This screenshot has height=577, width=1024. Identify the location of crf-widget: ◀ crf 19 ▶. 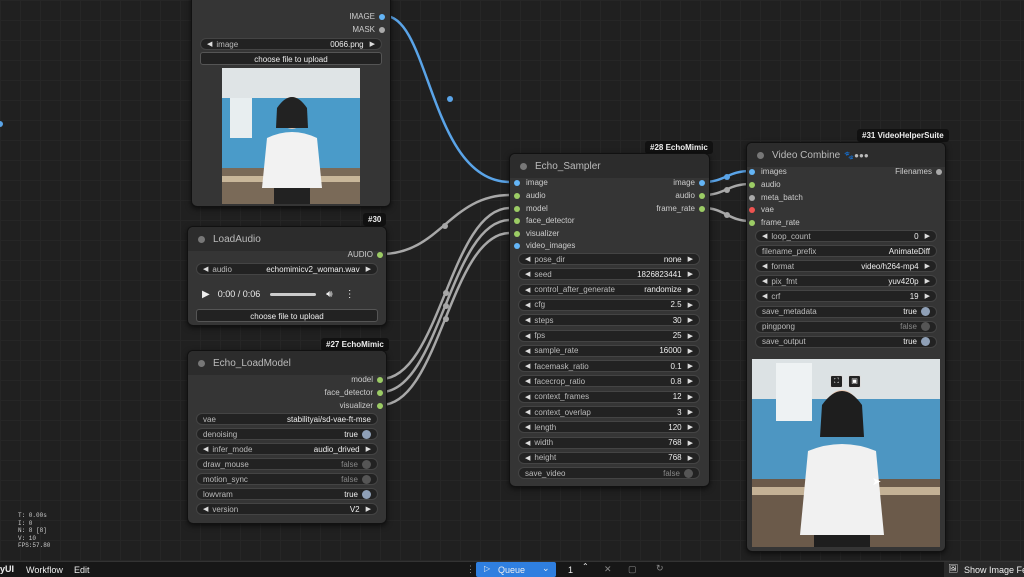
(846, 296).